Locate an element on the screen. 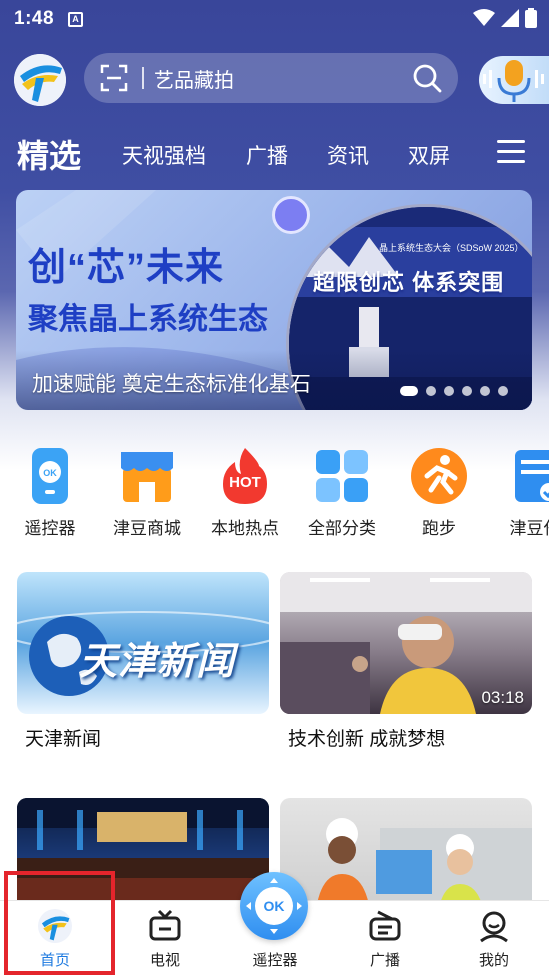  event-subtitle: 晶上系统生态大会（SDSoW 2025） is located at coordinates (451, 248).